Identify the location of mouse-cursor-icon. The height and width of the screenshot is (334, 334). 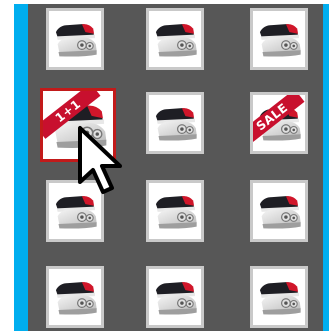
(100, 160).